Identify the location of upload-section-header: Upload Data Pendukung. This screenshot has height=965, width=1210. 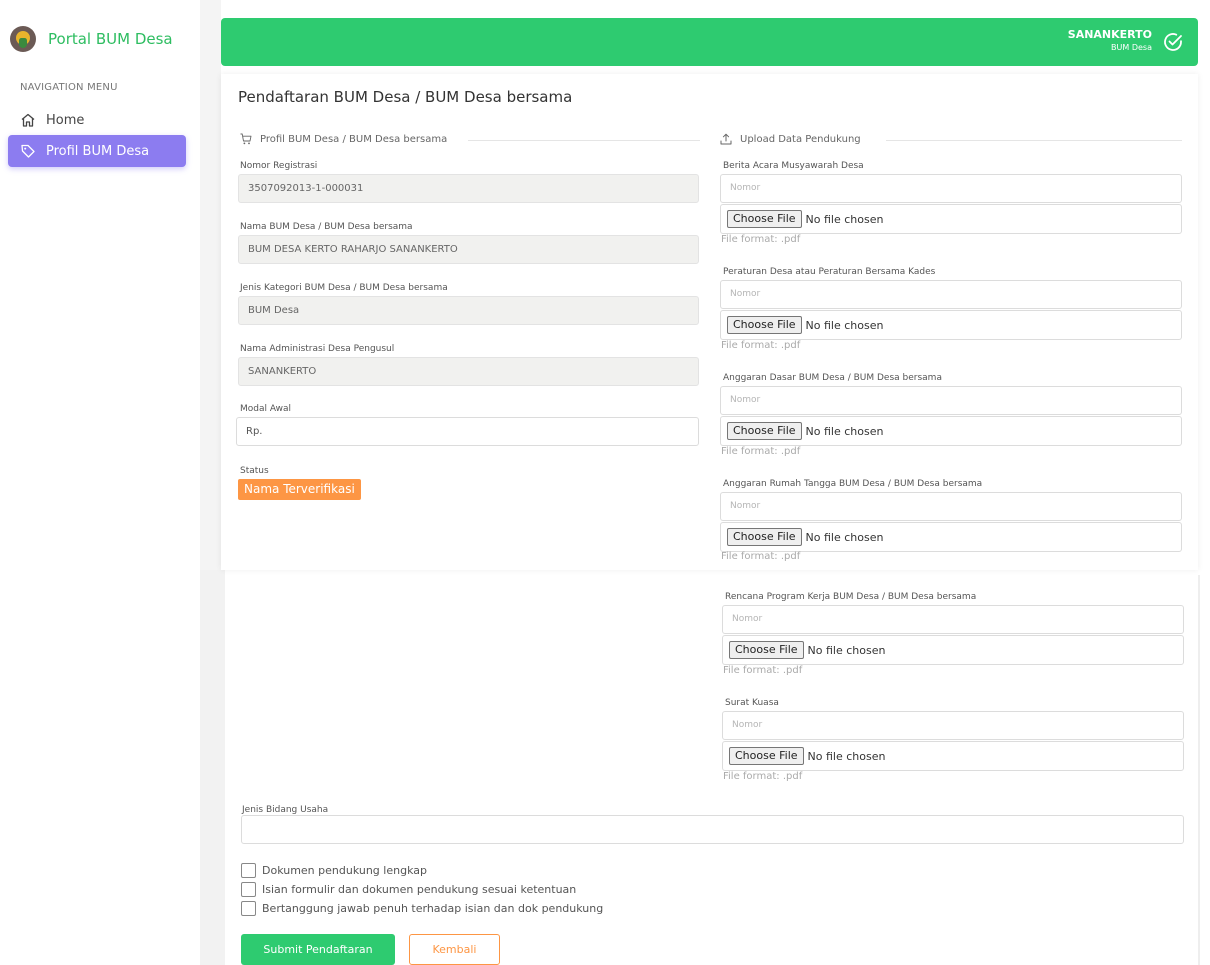
(790, 139).